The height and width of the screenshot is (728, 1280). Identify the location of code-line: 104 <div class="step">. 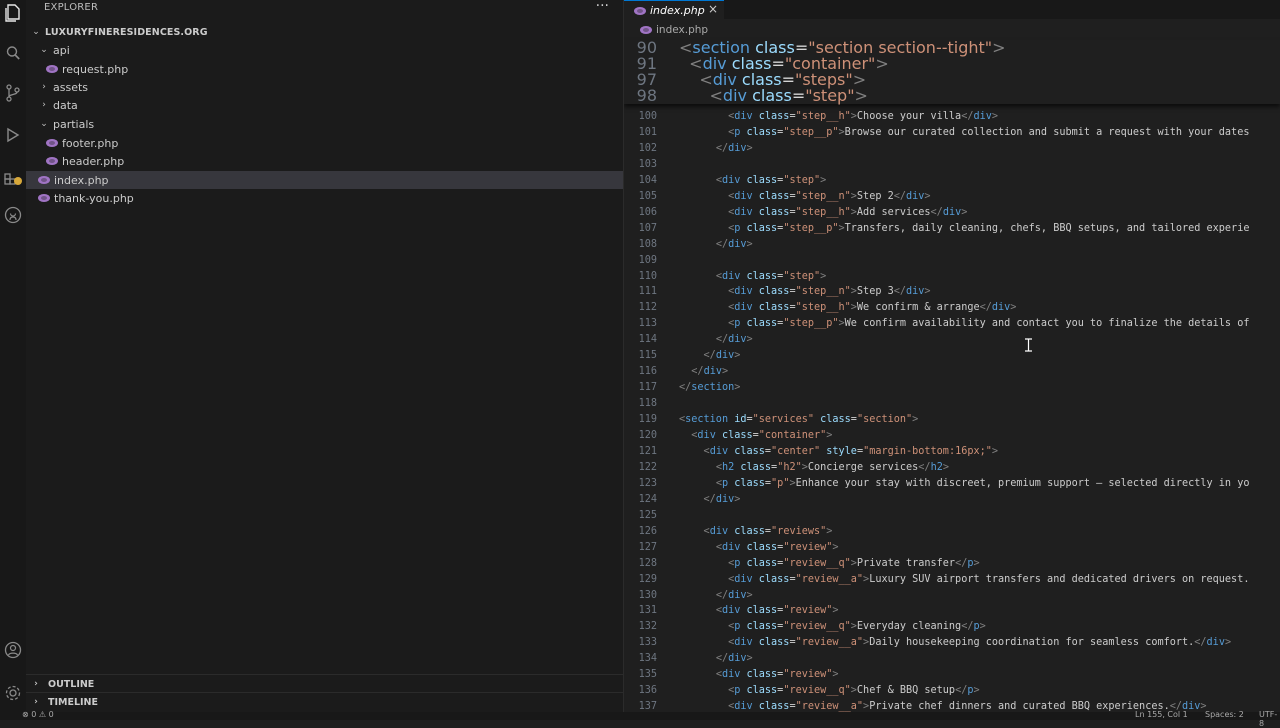
(952, 181).